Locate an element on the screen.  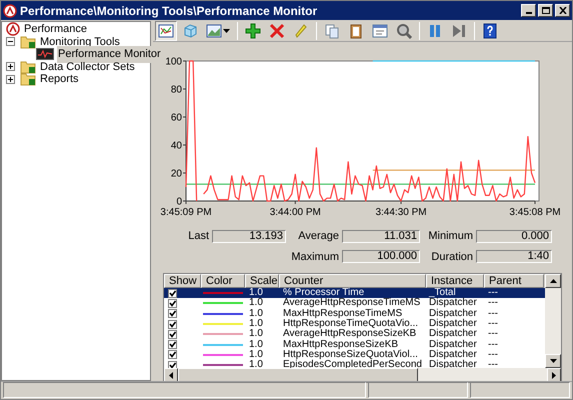
table-cell-text: MaxHttpResponseTimeMS is located at coordinates (342, 313).